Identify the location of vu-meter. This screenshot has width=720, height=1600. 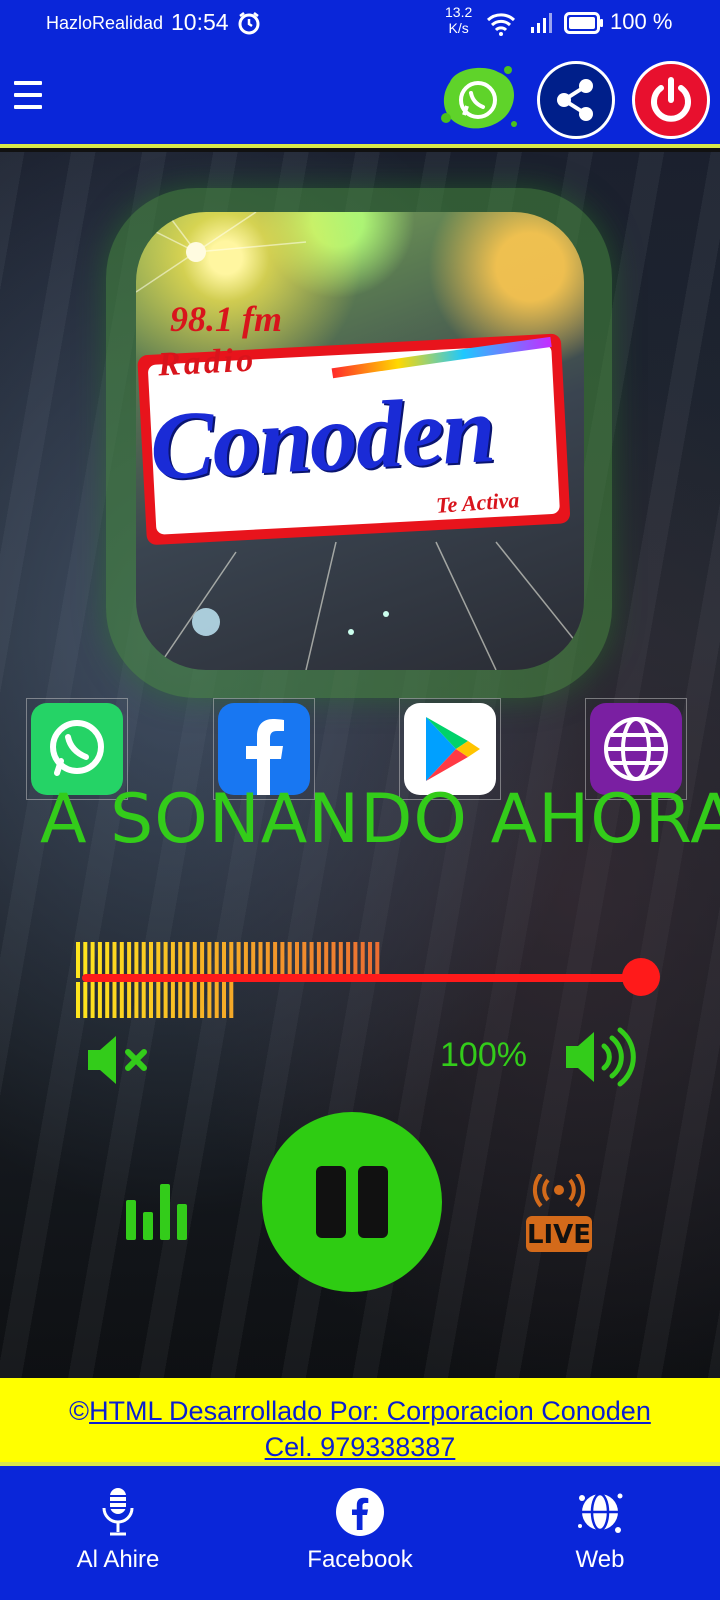
(228, 980).